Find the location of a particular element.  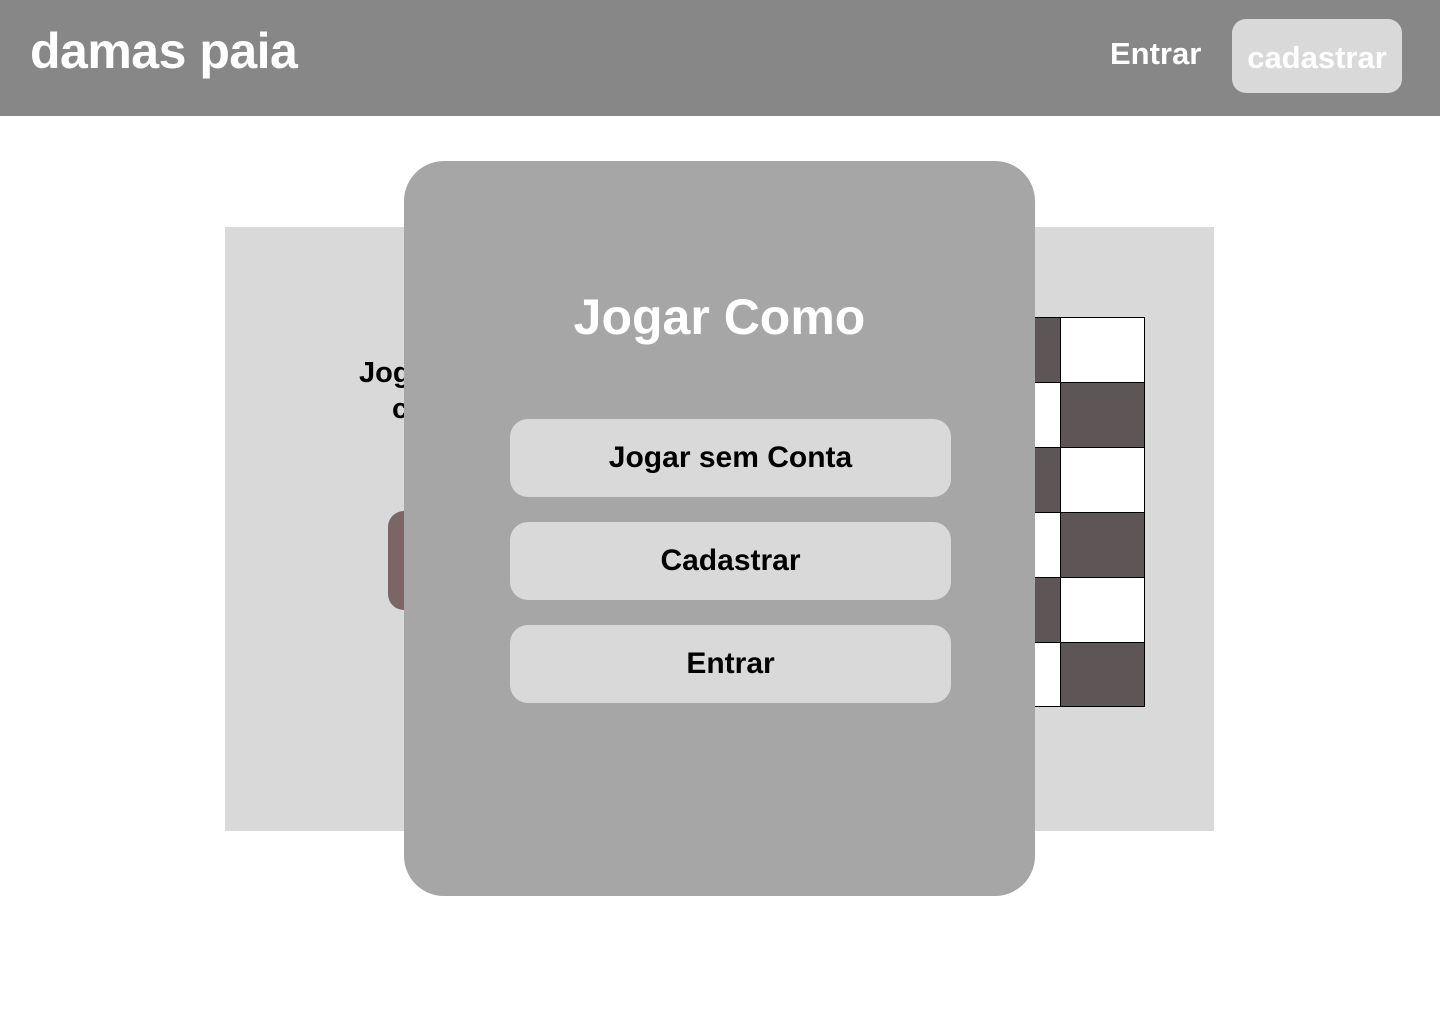

login-button: Entrar is located at coordinates (730, 664).